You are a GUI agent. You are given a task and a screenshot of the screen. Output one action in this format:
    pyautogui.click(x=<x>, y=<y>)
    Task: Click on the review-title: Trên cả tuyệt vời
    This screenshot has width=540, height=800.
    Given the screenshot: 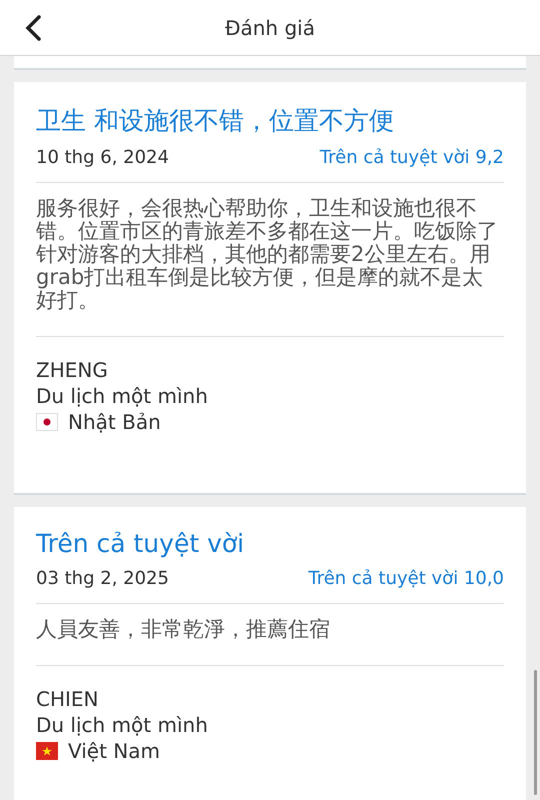 What is the action you would take?
    pyautogui.click(x=141, y=543)
    